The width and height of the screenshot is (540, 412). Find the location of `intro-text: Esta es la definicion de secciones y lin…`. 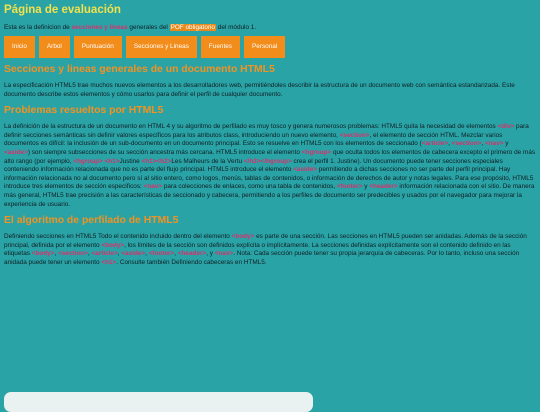

intro-text: Esta es la definicion de secciones y lin… is located at coordinates (270, 27).